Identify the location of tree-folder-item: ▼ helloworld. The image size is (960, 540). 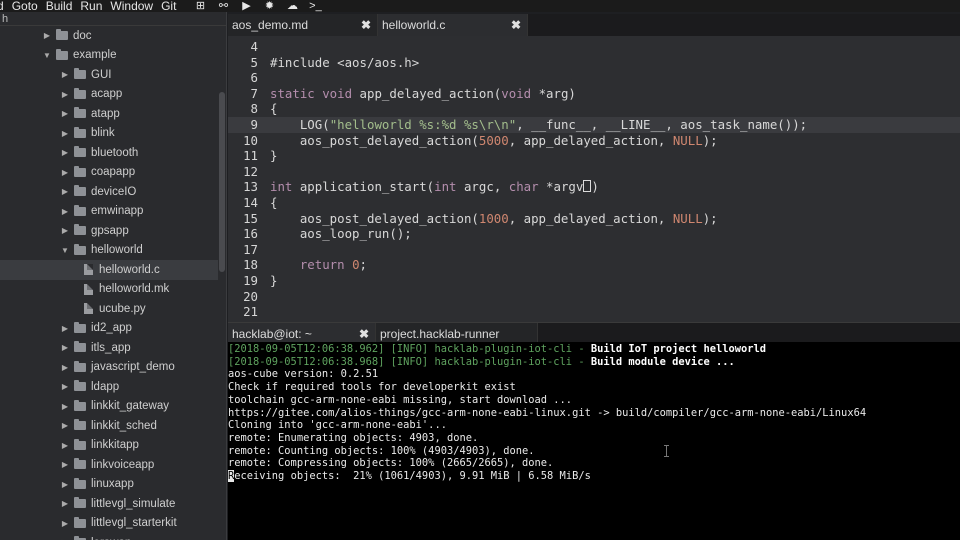
(109, 251).